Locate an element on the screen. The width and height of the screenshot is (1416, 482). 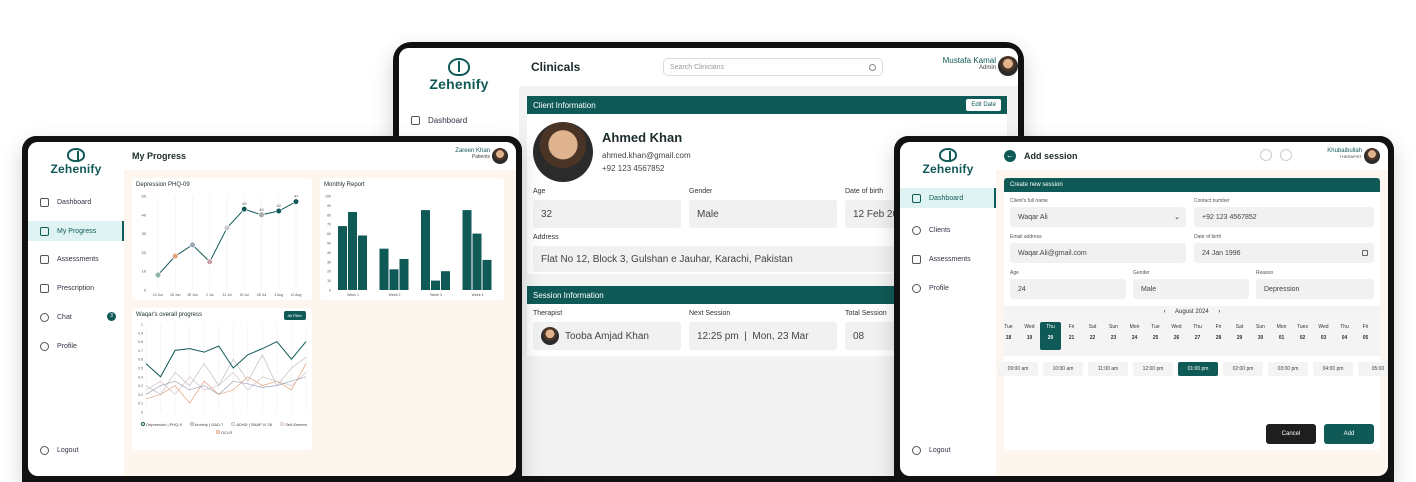
calendar-day: Sun 23 is located at coordinates (1113, 336).